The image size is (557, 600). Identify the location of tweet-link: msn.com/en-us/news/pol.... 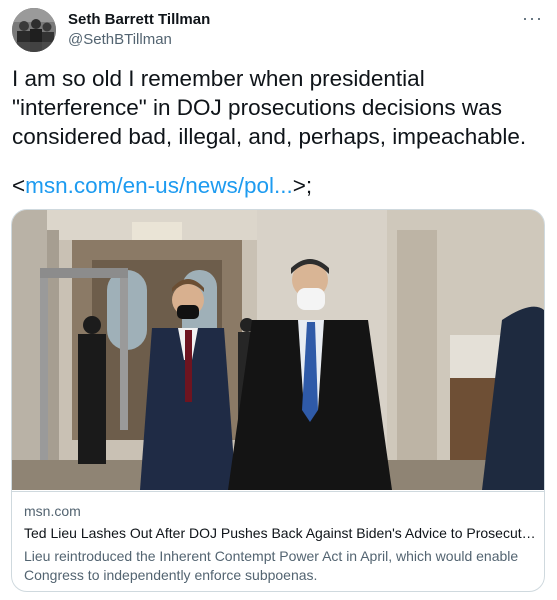
(159, 185).